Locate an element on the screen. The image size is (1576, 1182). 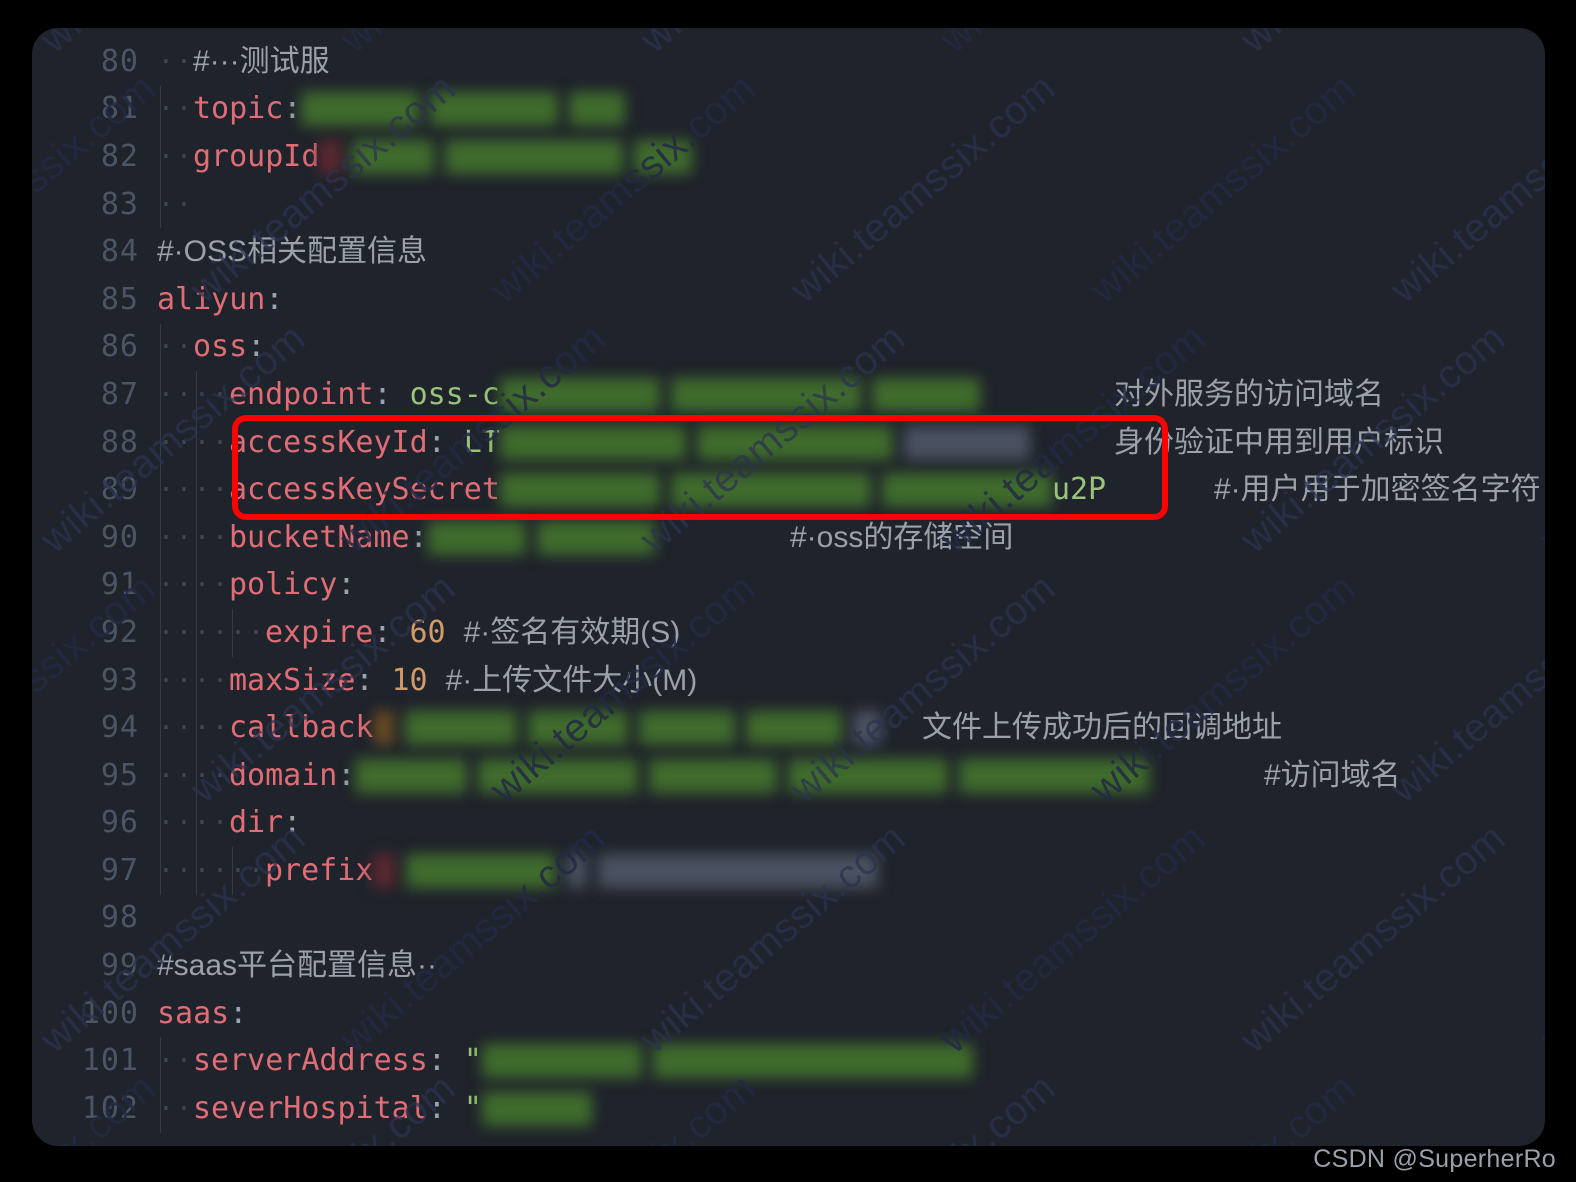
code-line: 93 maxSize:10 #·上传文件大小(M) is located at coordinates (788, 680).